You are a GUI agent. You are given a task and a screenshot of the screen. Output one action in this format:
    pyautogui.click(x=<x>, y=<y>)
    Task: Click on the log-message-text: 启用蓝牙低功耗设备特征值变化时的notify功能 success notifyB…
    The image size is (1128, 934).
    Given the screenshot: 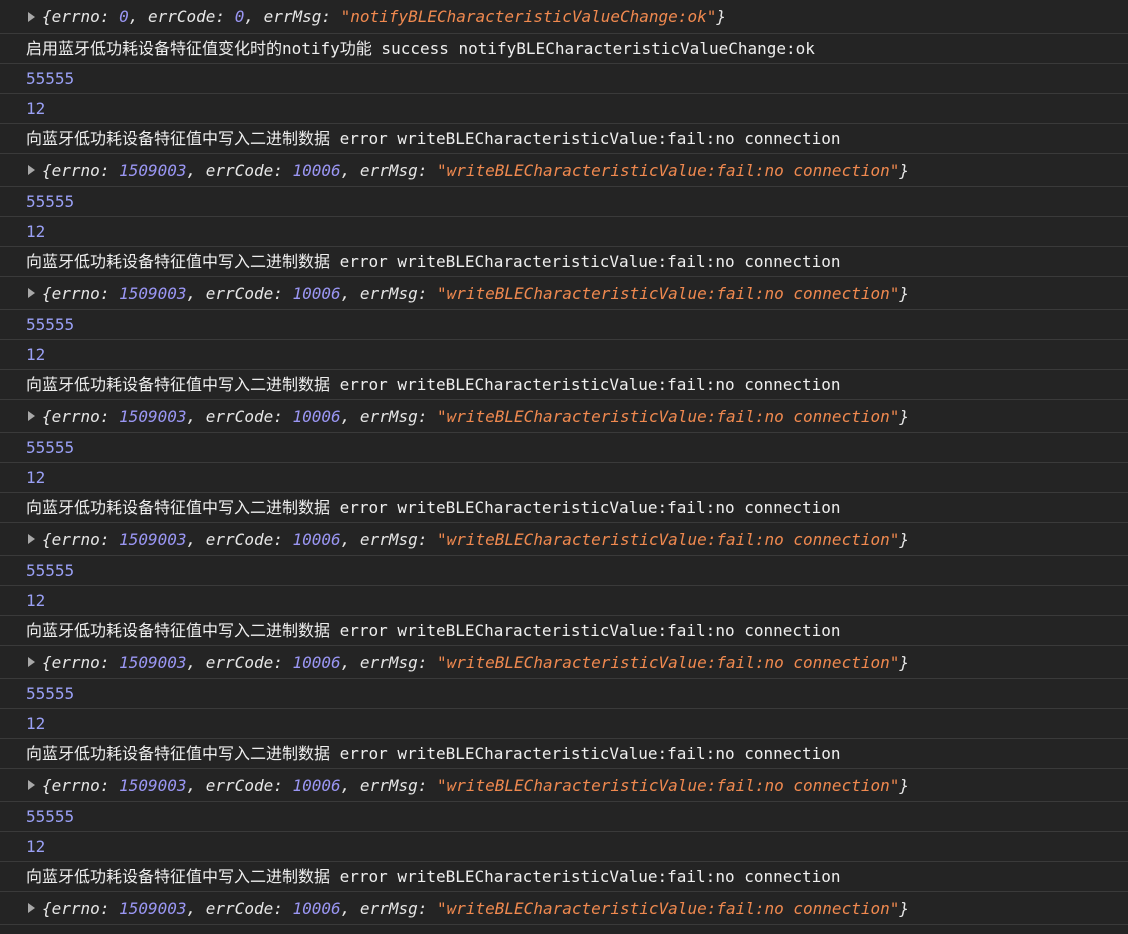 What is the action you would take?
    pyautogui.click(x=420, y=48)
    